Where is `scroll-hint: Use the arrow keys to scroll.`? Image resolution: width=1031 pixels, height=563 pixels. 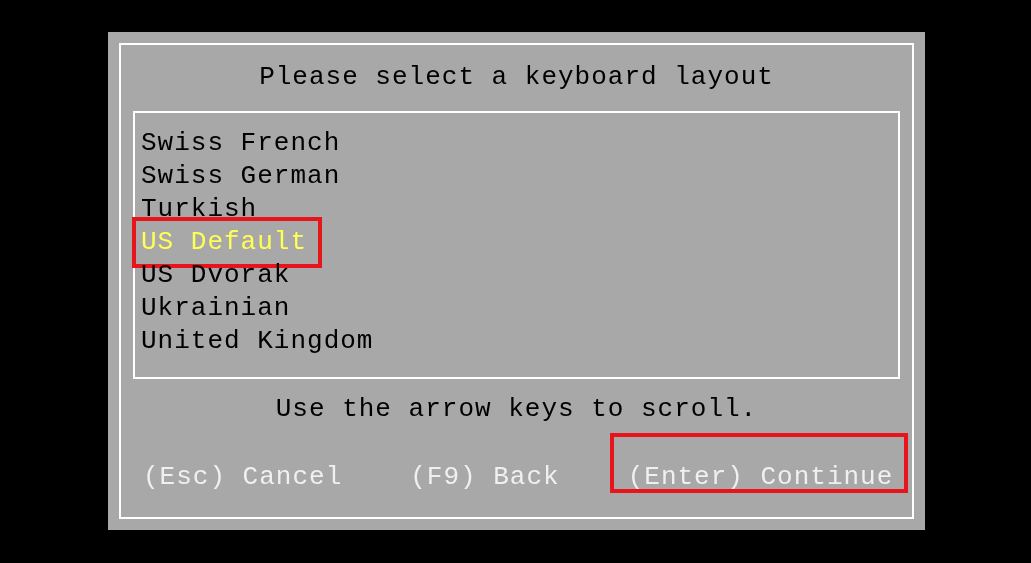 scroll-hint: Use the arrow keys to scroll. is located at coordinates (516, 409).